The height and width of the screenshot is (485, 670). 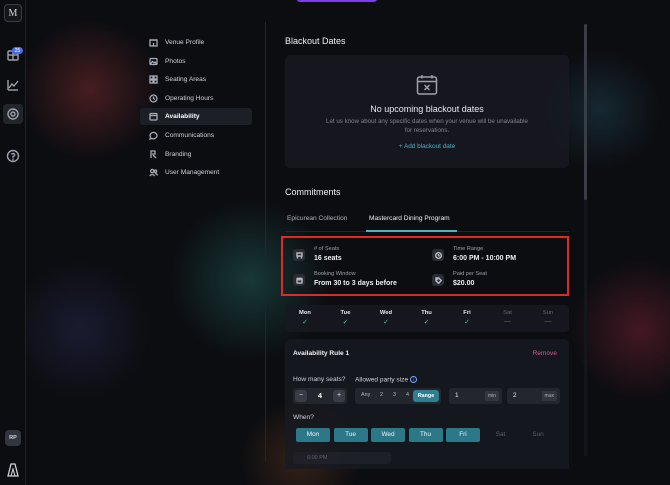 What do you see at coordinates (196, 154) in the screenshot?
I see `nav-item-branding: Branding` at bounding box center [196, 154].